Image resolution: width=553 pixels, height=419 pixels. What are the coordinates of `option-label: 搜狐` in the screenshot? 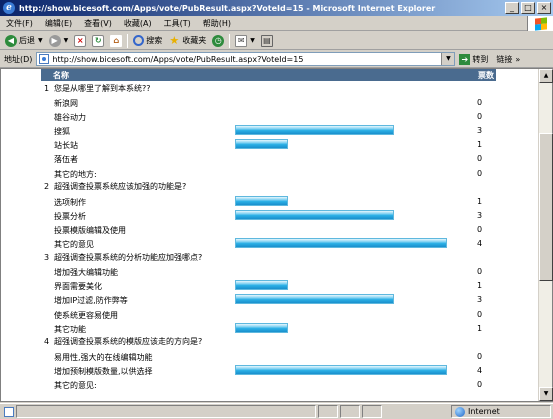 It's located at (62, 132).